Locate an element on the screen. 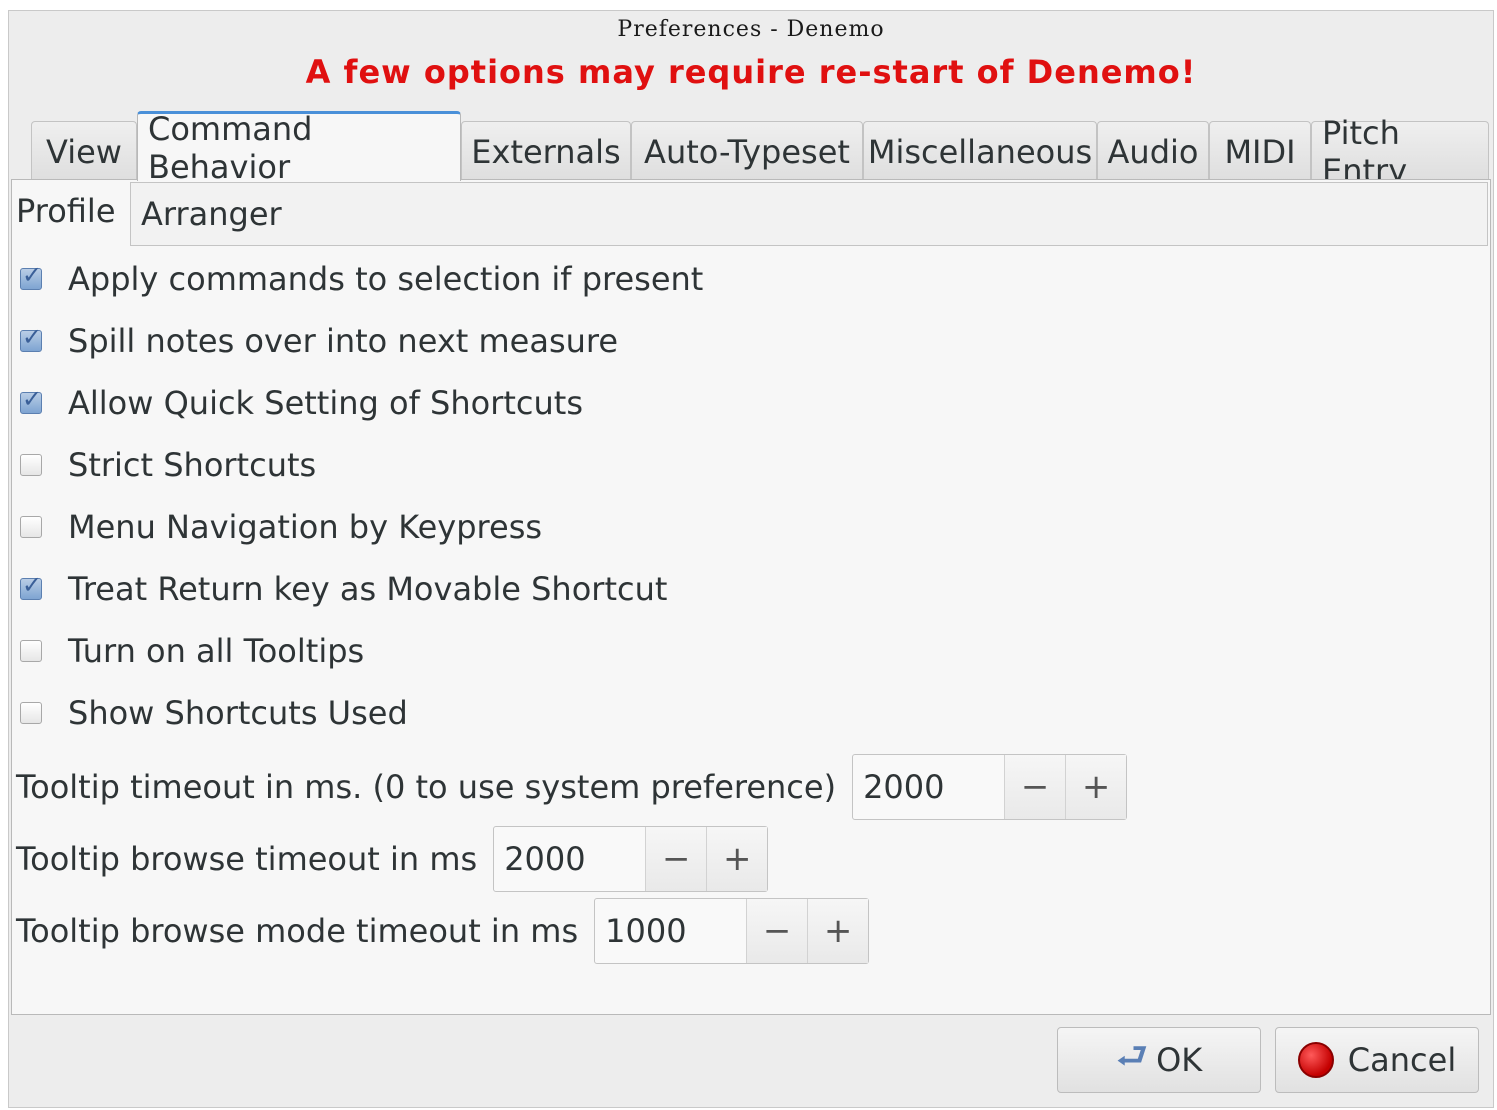 The image size is (1497, 1110). stop-icon is located at coordinates (1315, 1060).